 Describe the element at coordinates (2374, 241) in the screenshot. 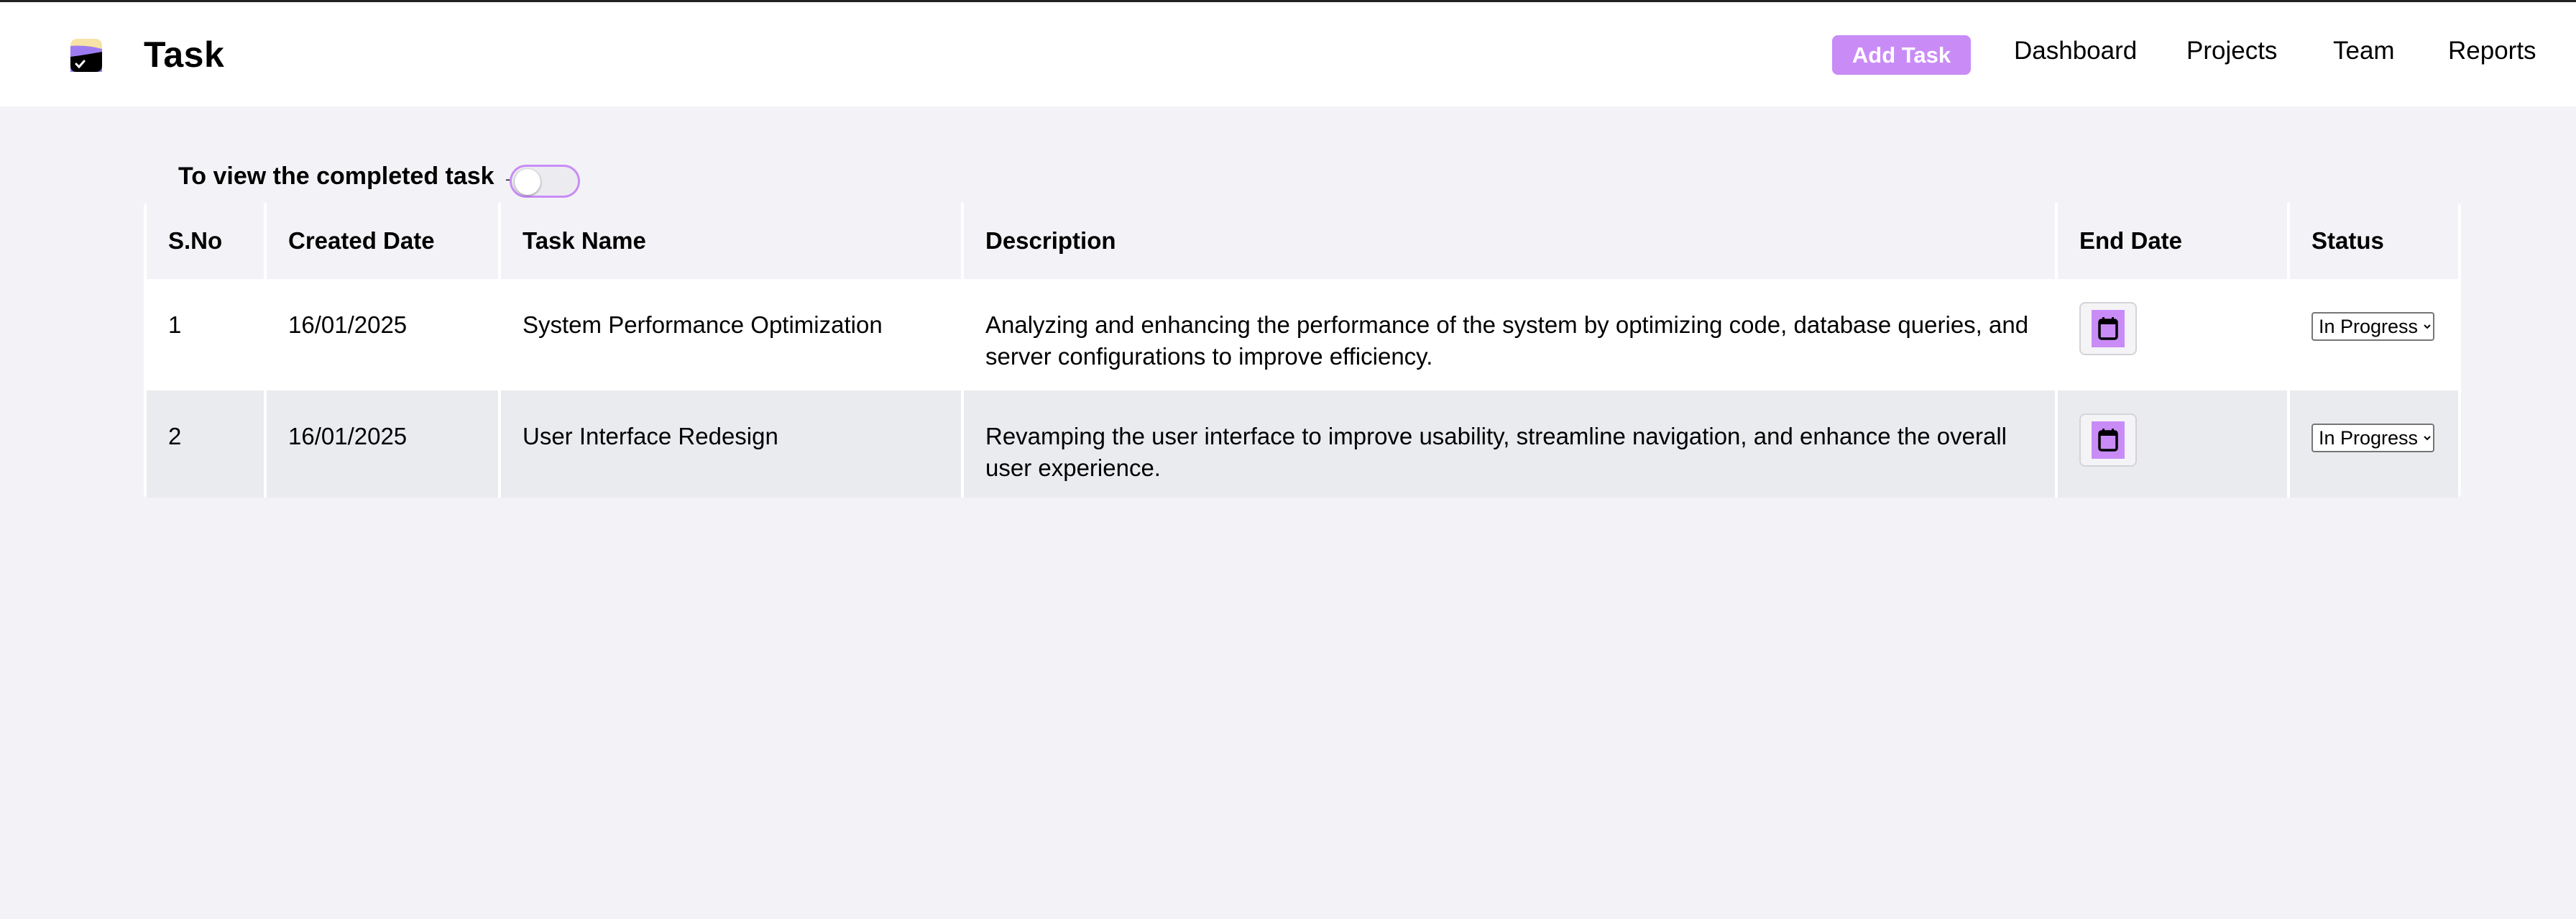

I see `column-header-status: Status` at that location.